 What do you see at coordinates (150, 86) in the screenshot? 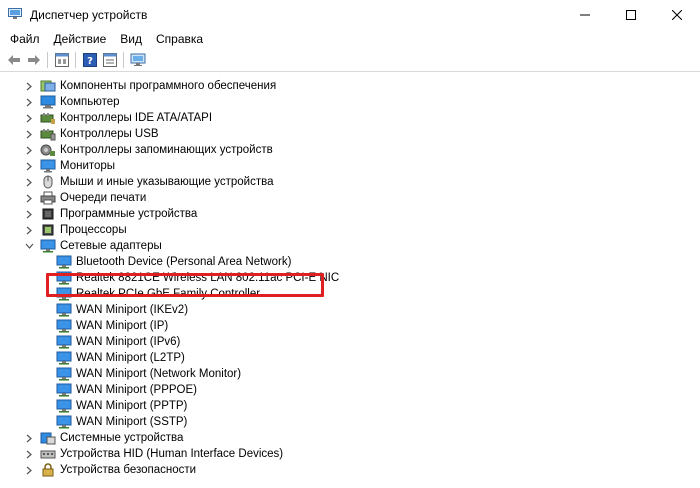
I see `tree-category-software-components: Компоненты программного обеспечения` at bounding box center [150, 86].